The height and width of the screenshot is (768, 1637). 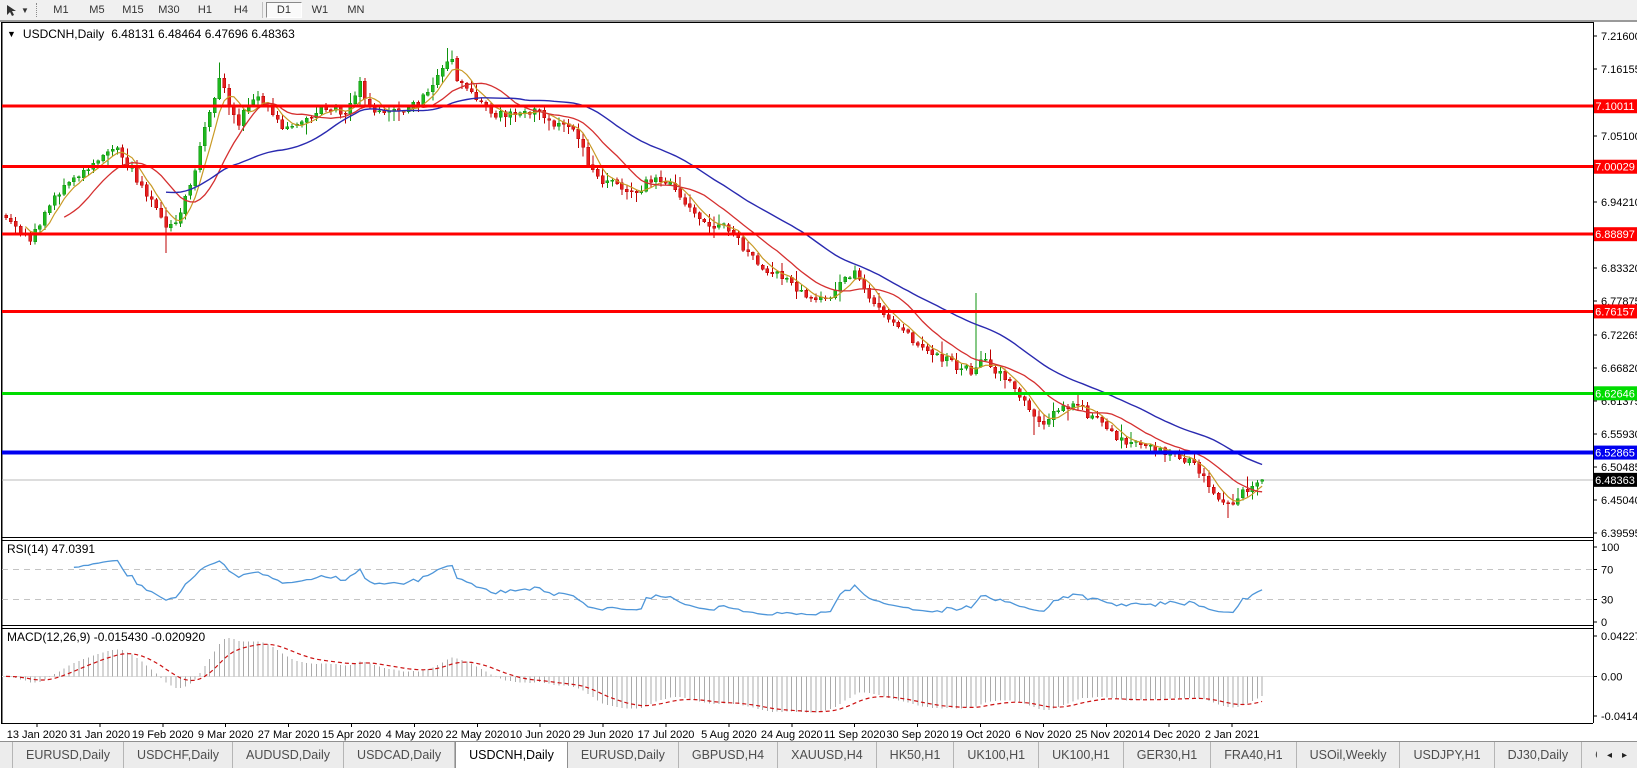 I want to click on timeframe-button-m30: M30, so click(x=169, y=10).